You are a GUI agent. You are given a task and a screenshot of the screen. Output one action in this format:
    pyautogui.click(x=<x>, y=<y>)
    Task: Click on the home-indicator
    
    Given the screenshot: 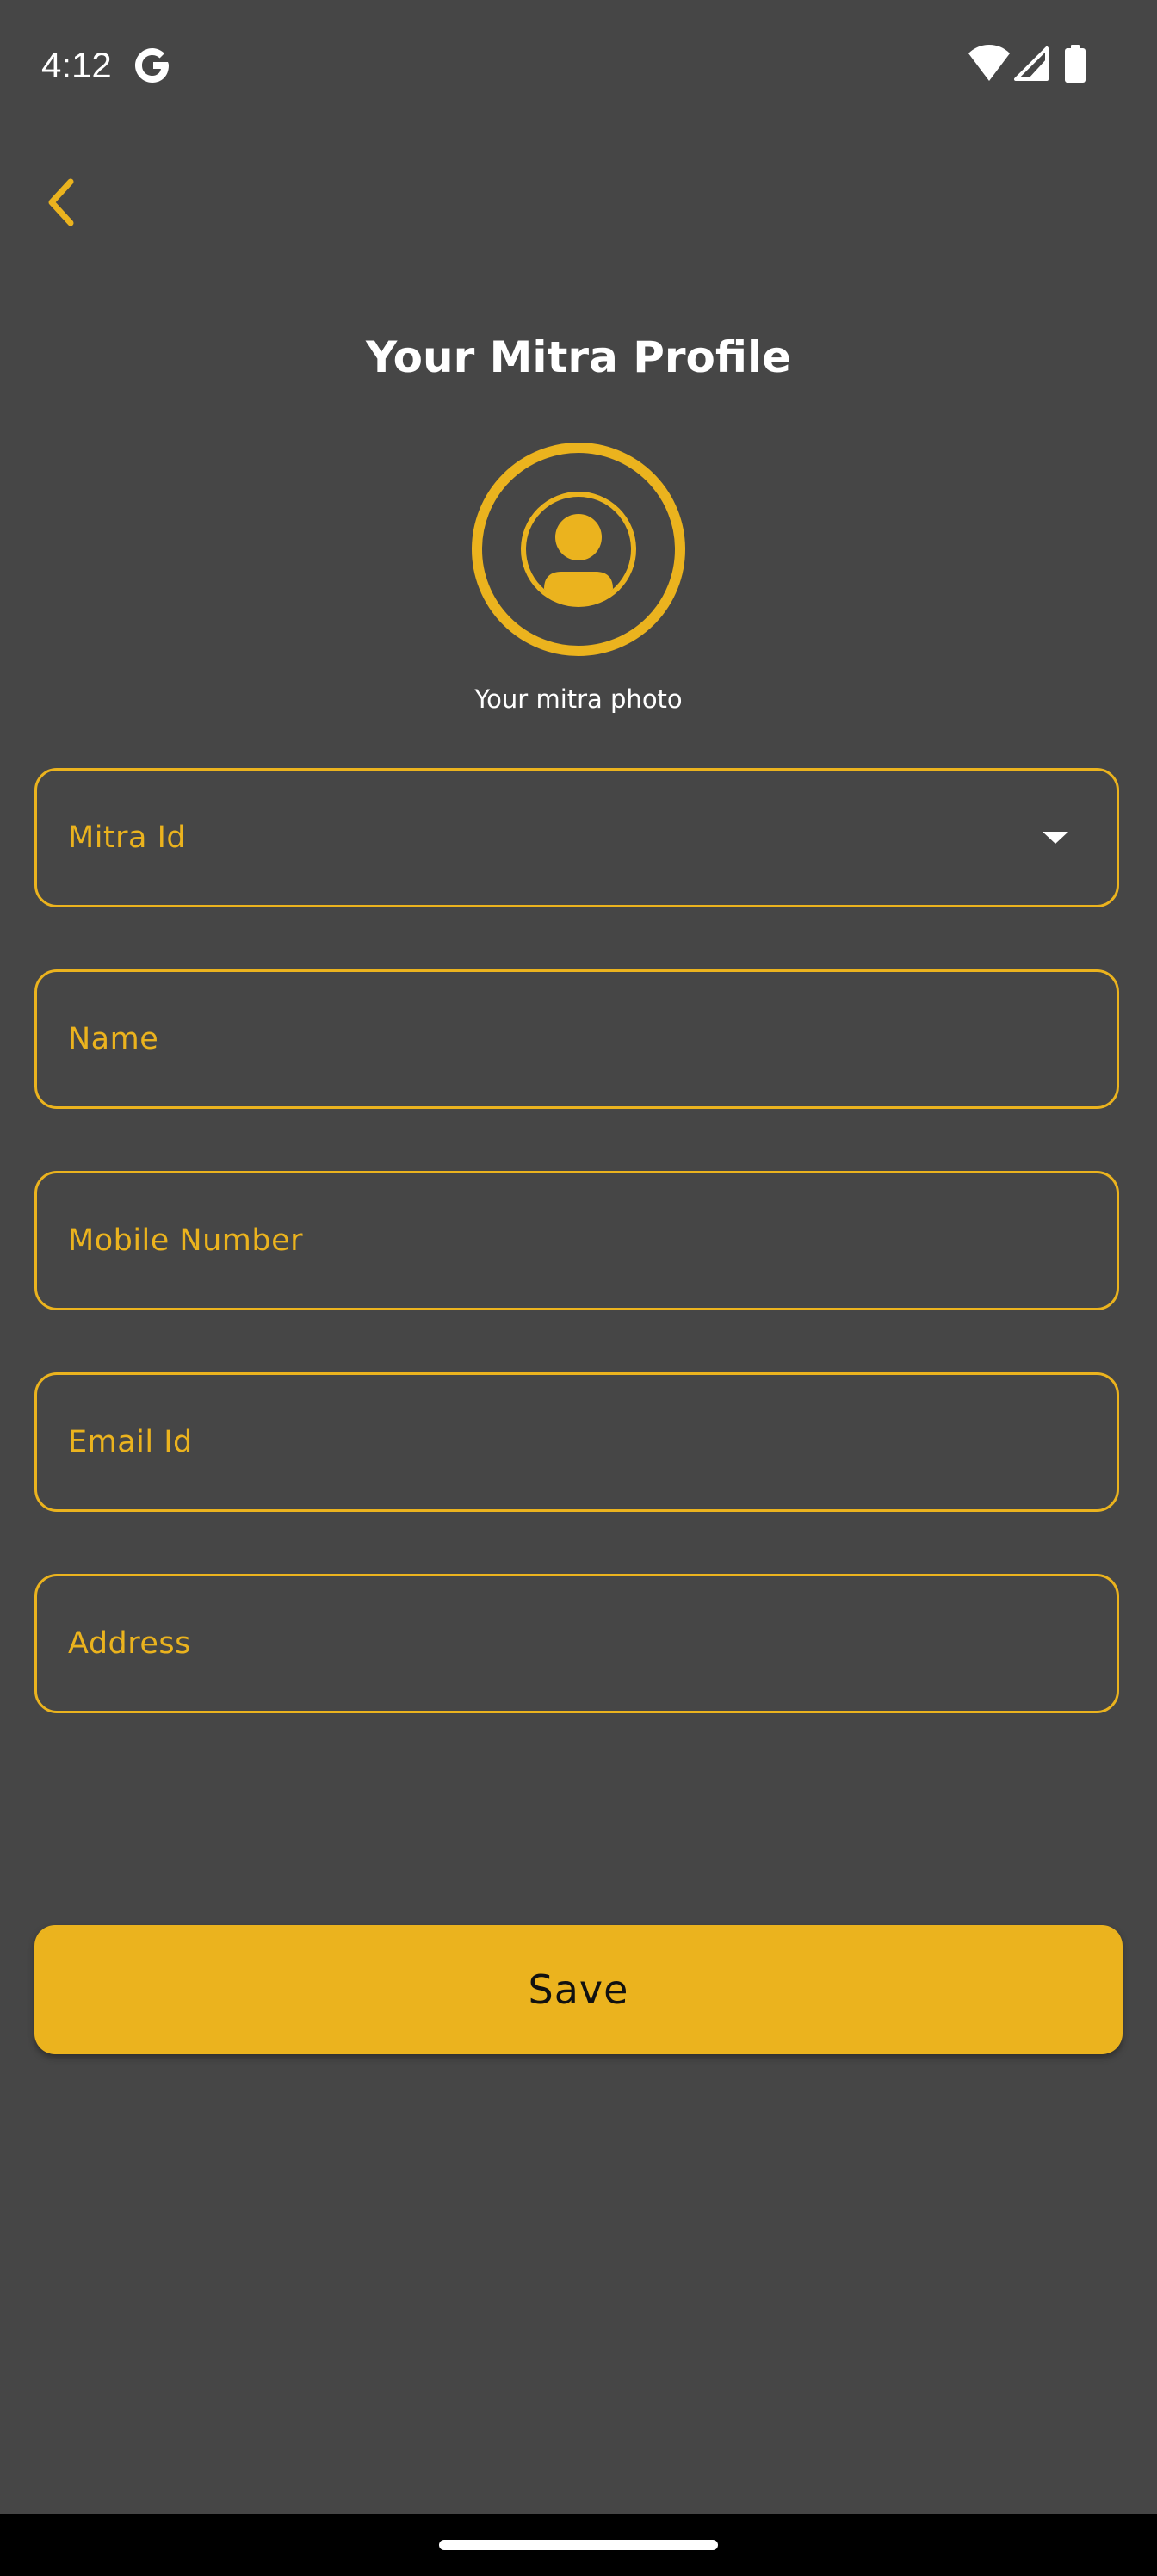 What is the action you would take?
    pyautogui.click(x=579, y=2545)
    